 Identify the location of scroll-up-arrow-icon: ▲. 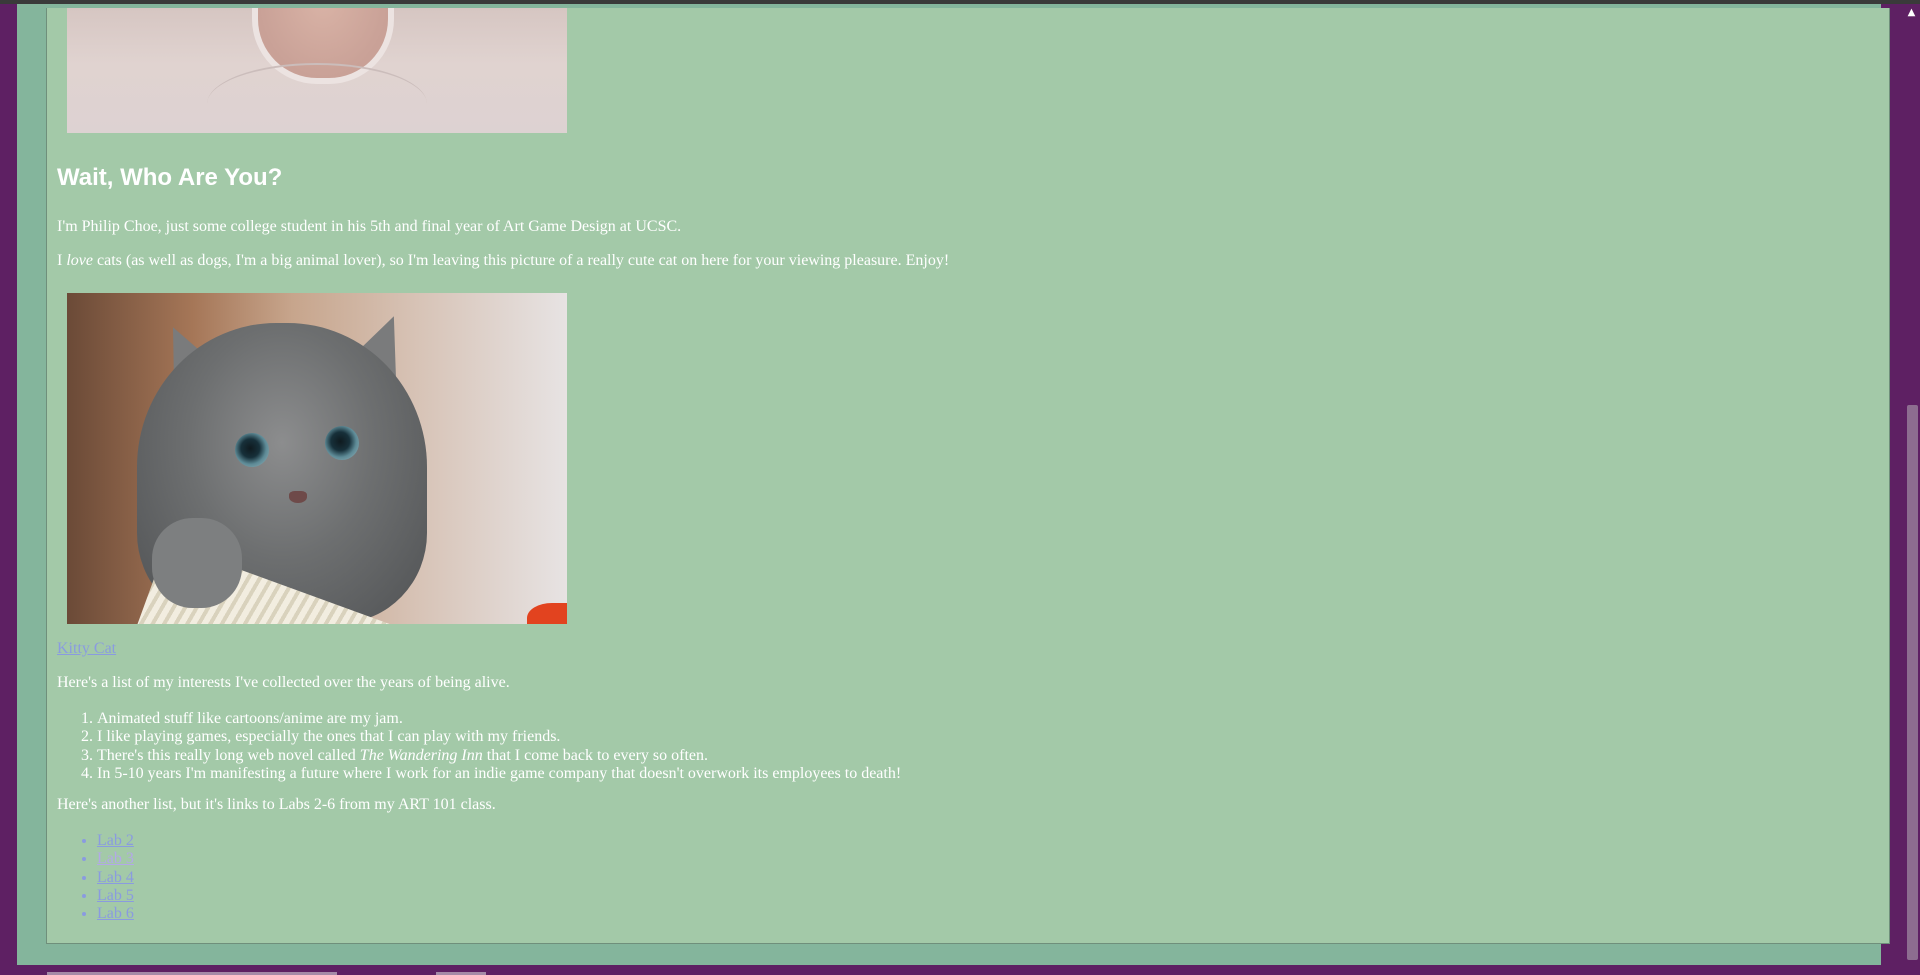
(1911, 12).